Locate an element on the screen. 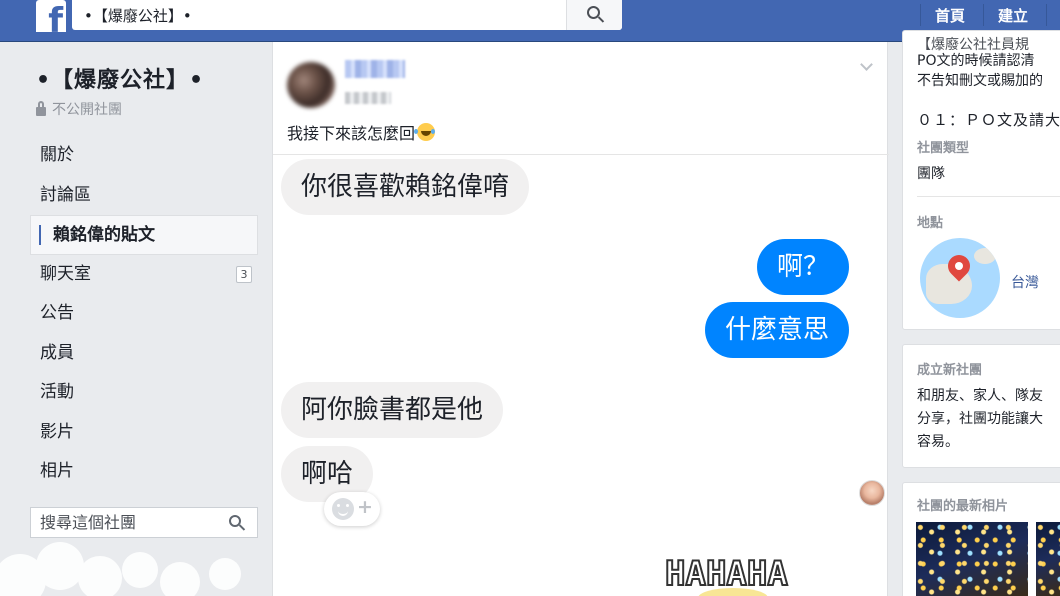 The width and height of the screenshot is (1060, 596). seen-avatar is located at coordinates (872, 493).